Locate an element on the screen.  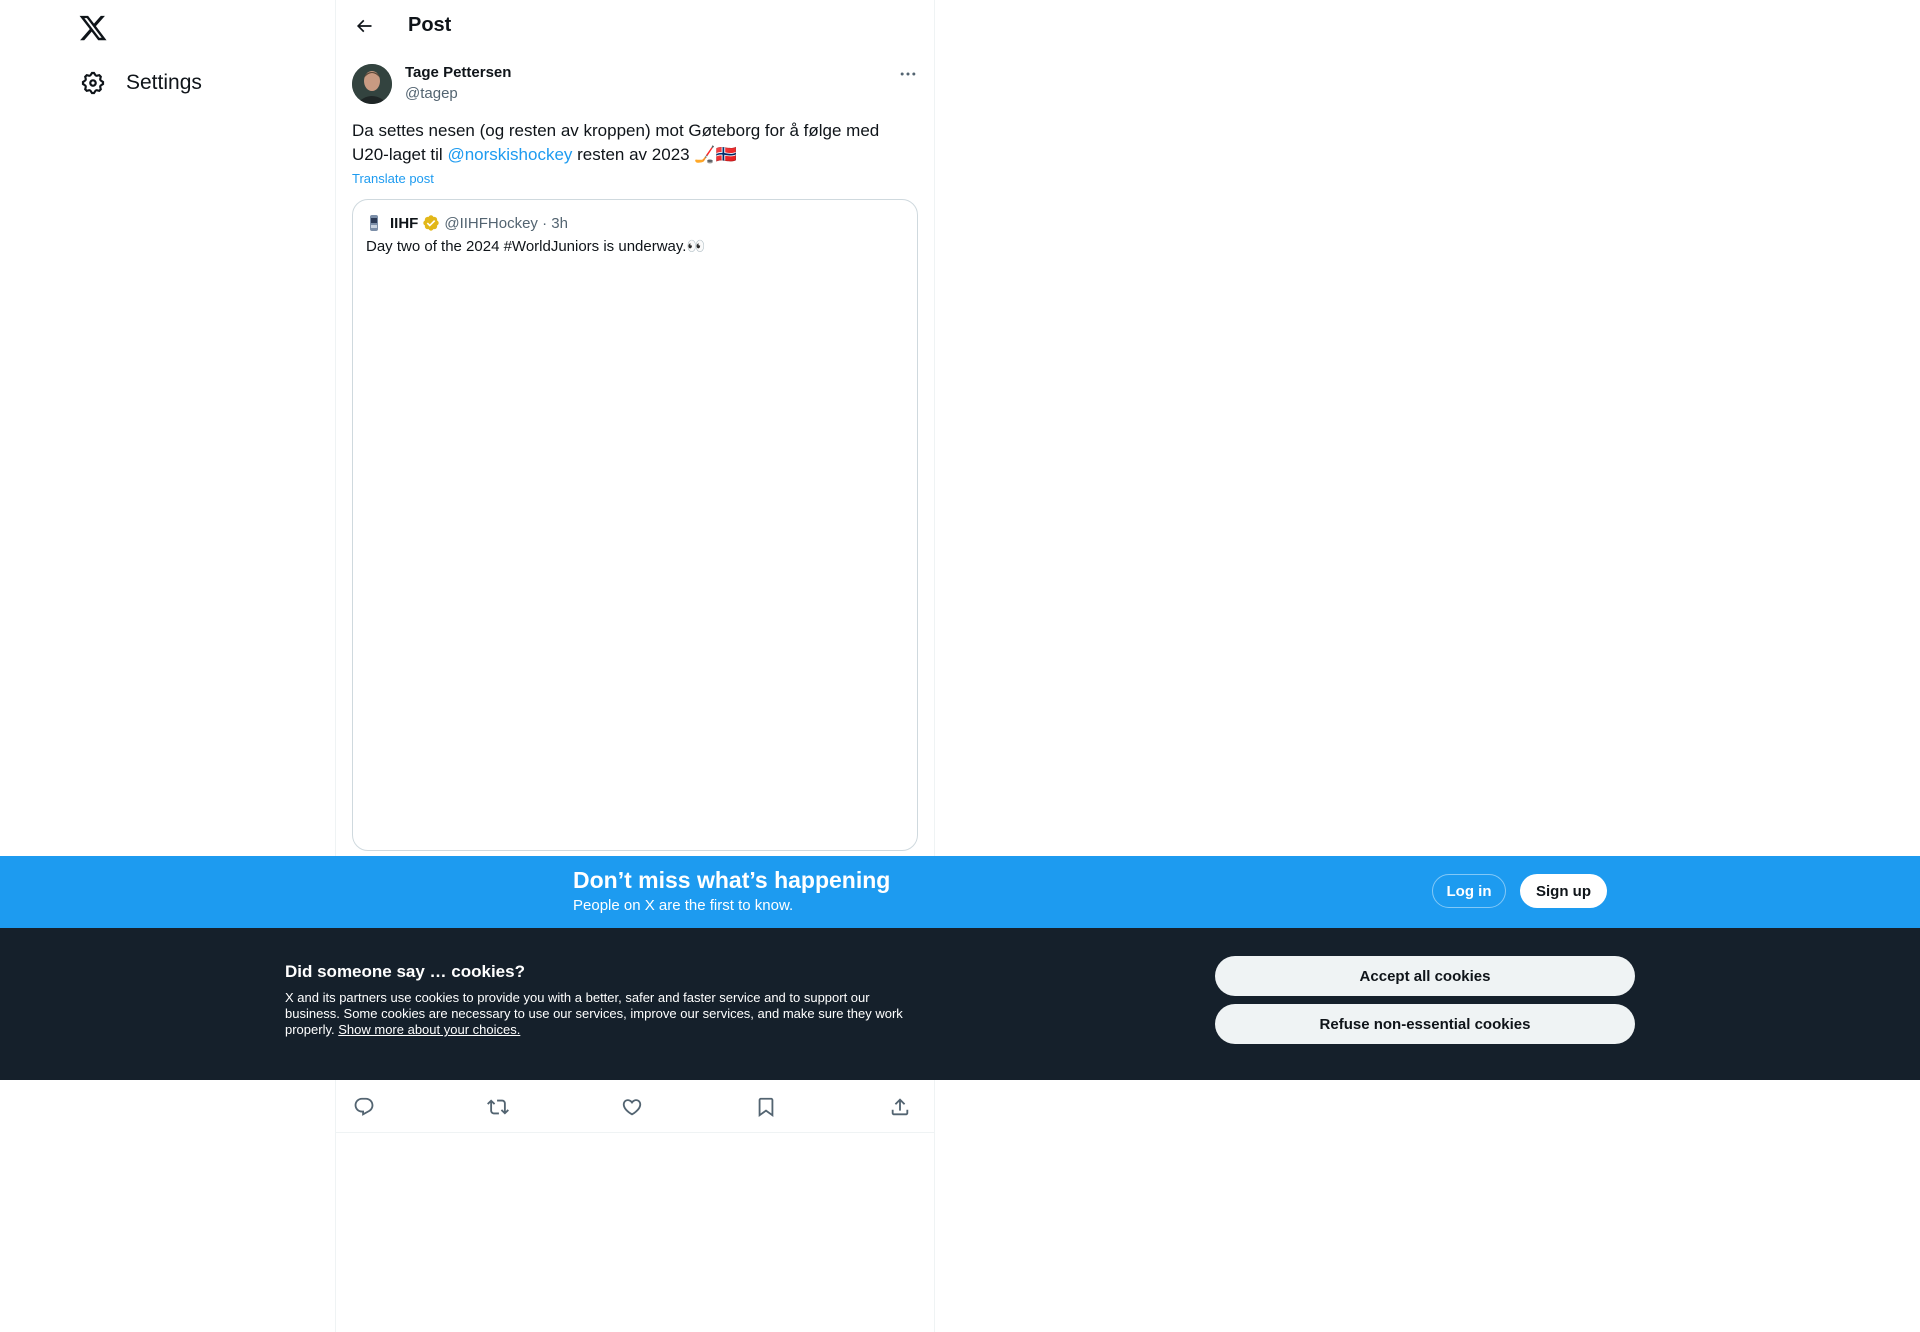
login-button: Log in is located at coordinates (1469, 891).